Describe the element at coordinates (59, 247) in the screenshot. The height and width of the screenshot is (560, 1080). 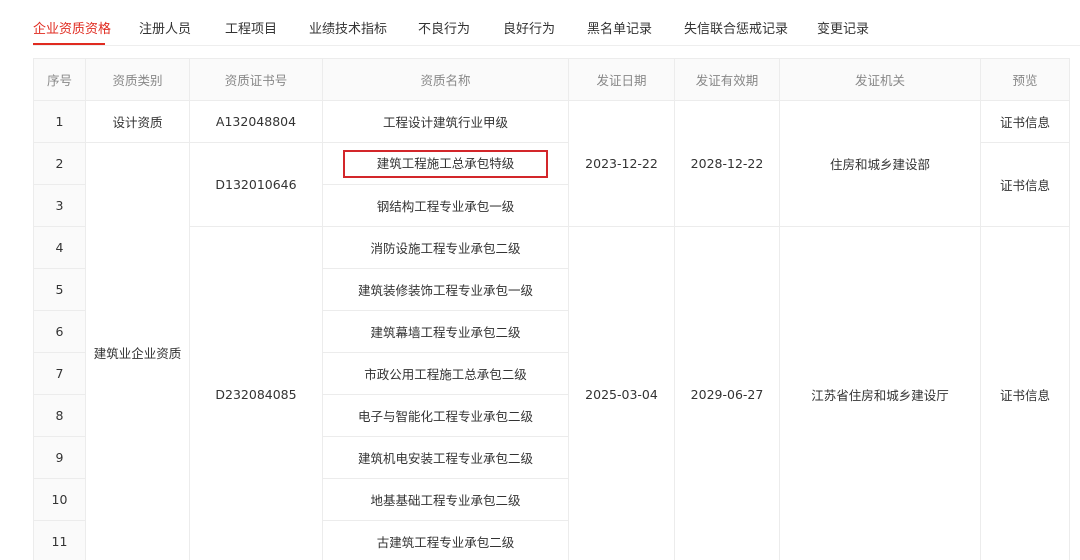
I see `row-index: 4` at that location.